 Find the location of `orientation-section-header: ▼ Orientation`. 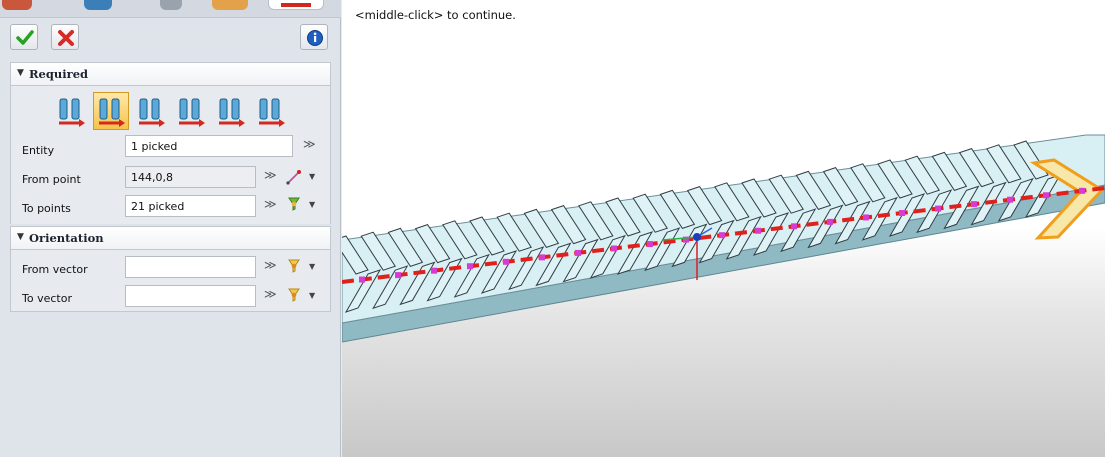

orientation-section-header: ▼ Orientation is located at coordinates (170, 238).